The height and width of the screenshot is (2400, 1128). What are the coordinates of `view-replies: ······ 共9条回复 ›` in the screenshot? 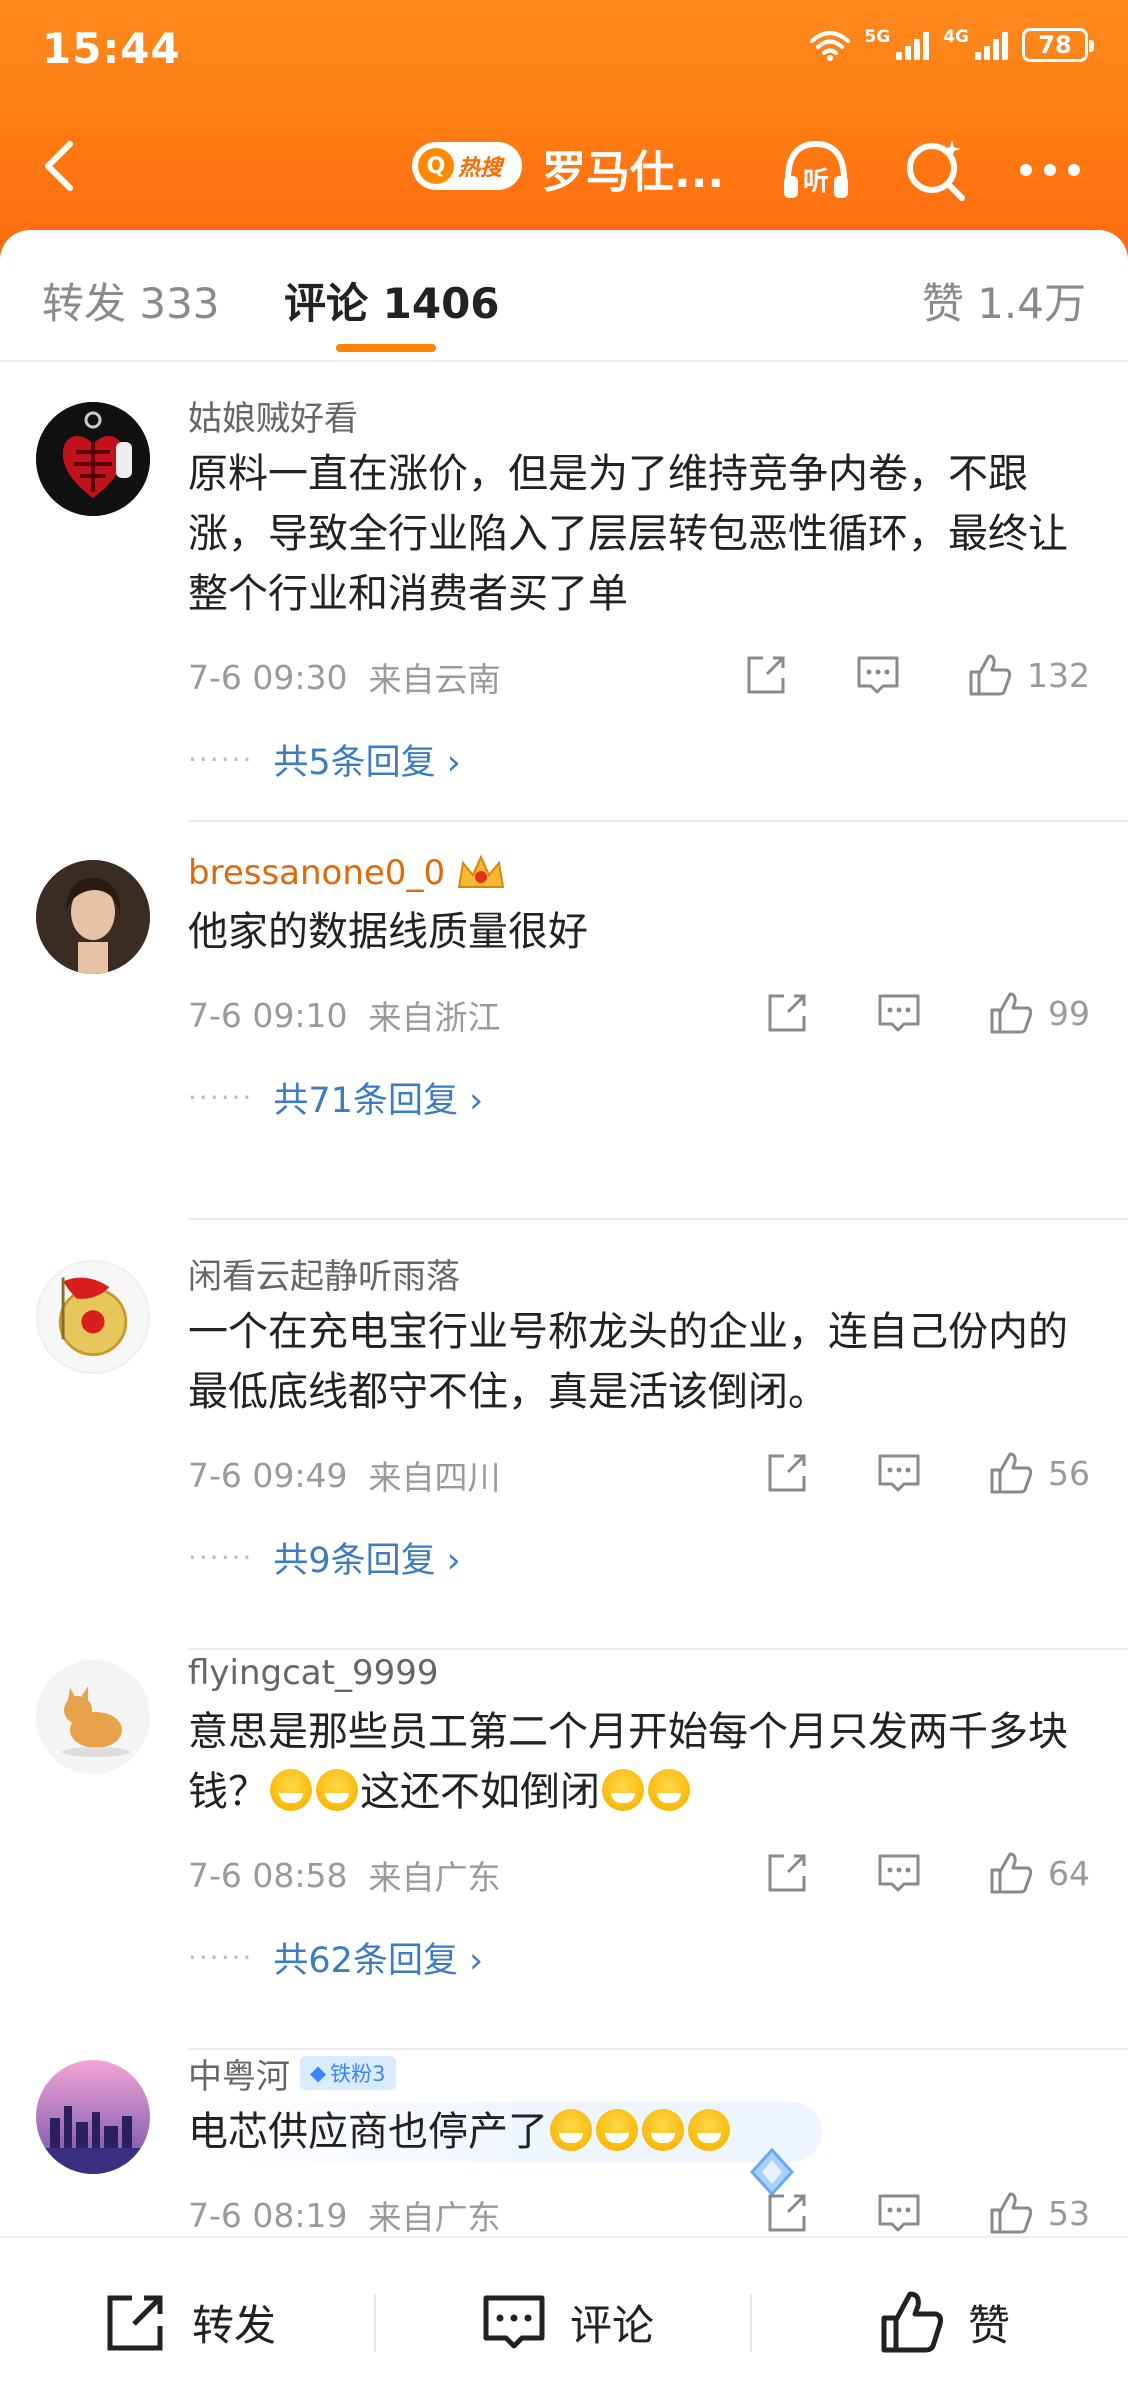 It's located at (639, 1557).